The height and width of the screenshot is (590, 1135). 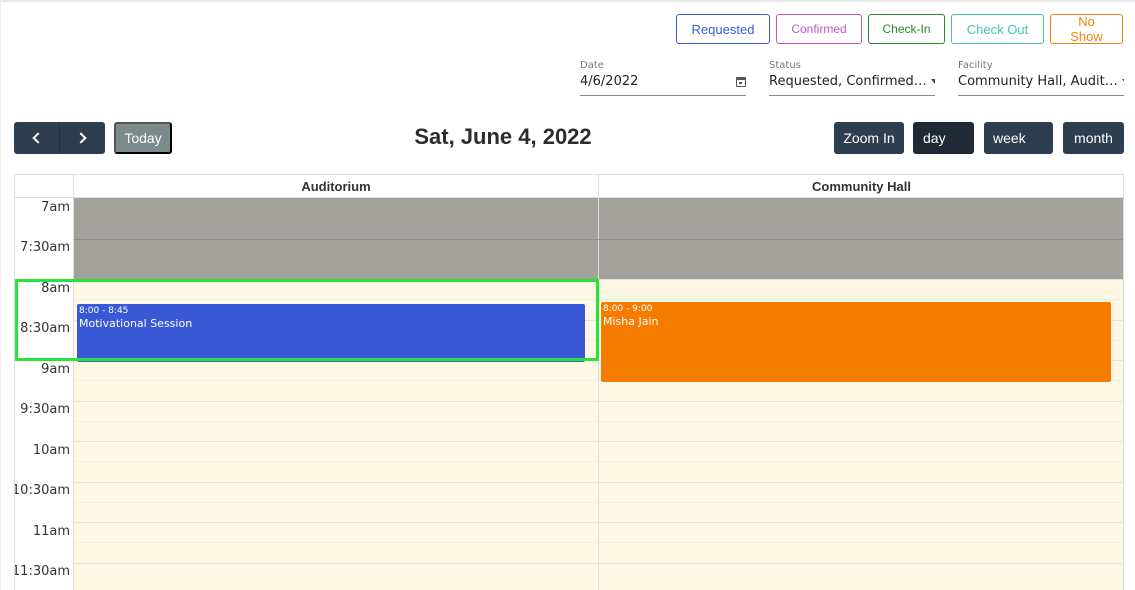 I want to click on view-switcher: day week month, so click(x=1018, y=138).